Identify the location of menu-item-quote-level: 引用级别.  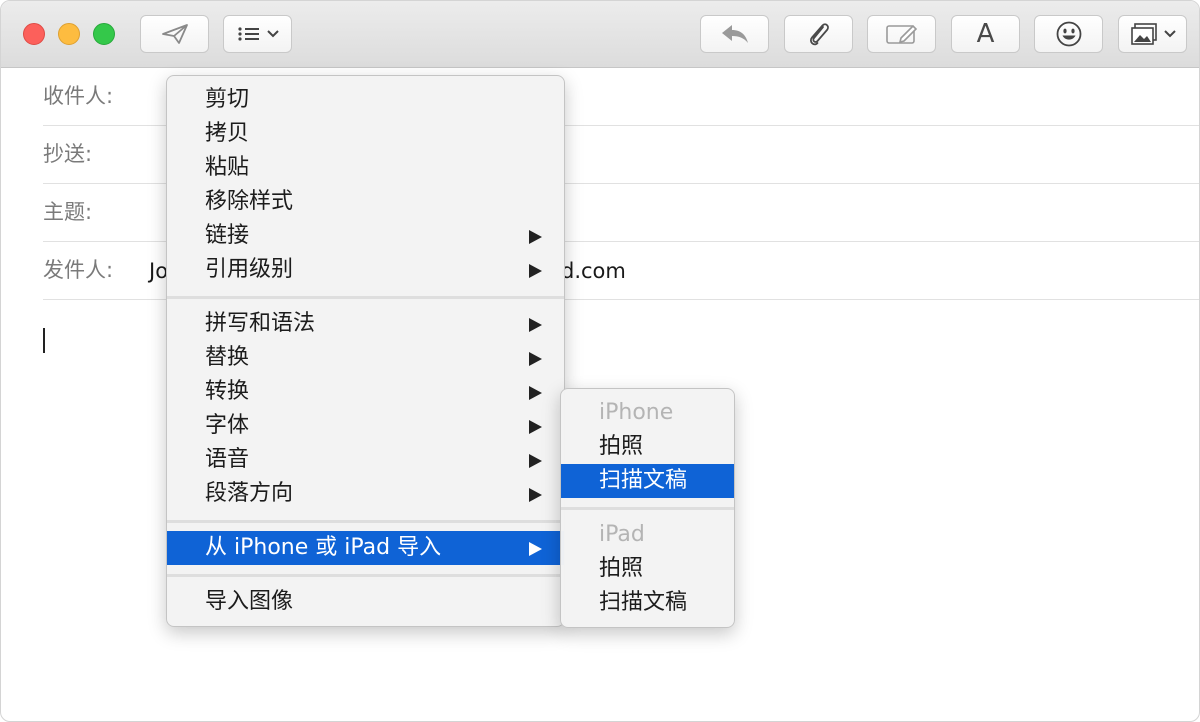
(365, 270).